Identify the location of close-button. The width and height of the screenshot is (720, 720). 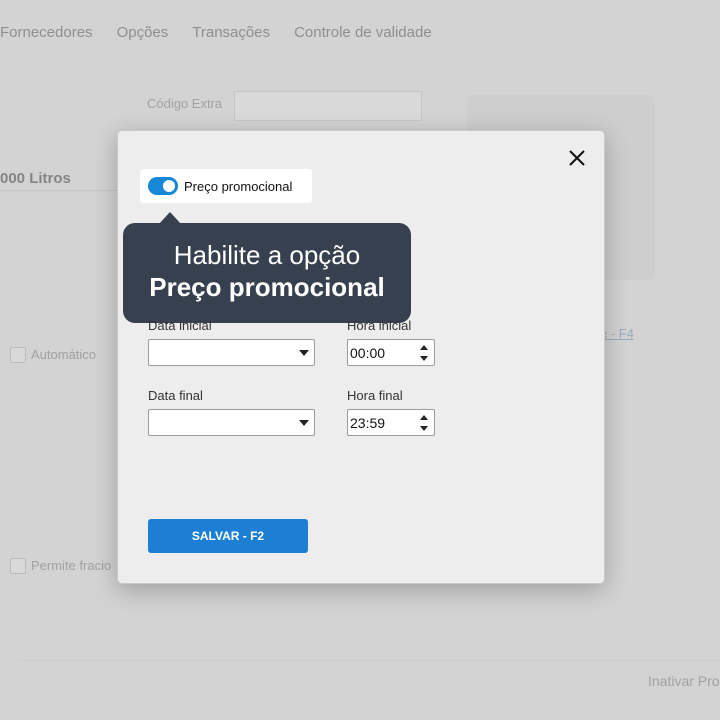
(577, 158).